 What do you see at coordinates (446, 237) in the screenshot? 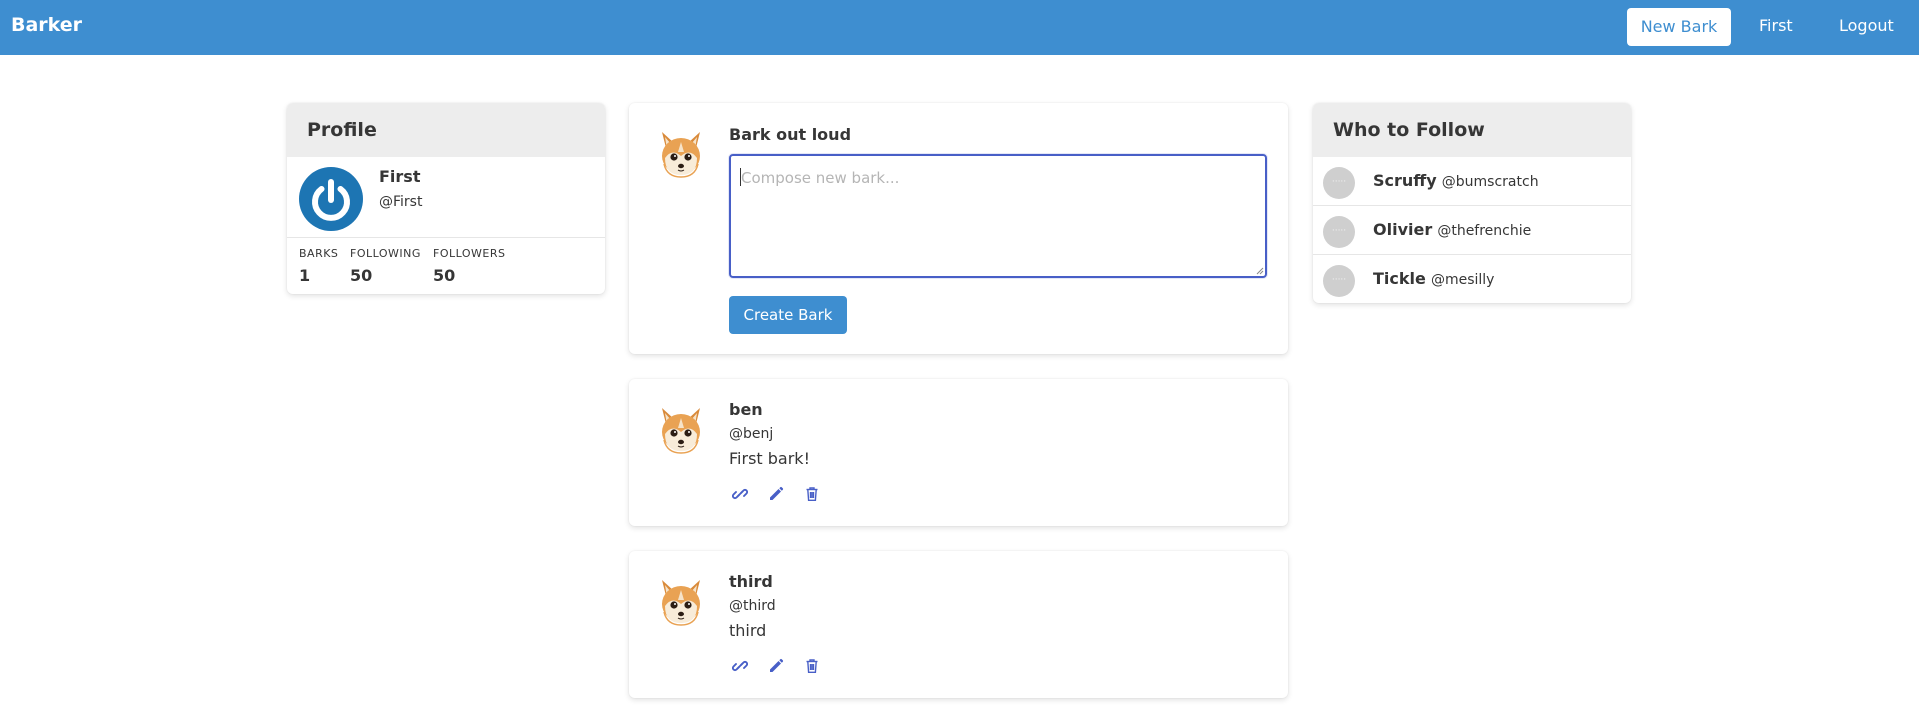
I see `profile-divider` at bounding box center [446, 237].